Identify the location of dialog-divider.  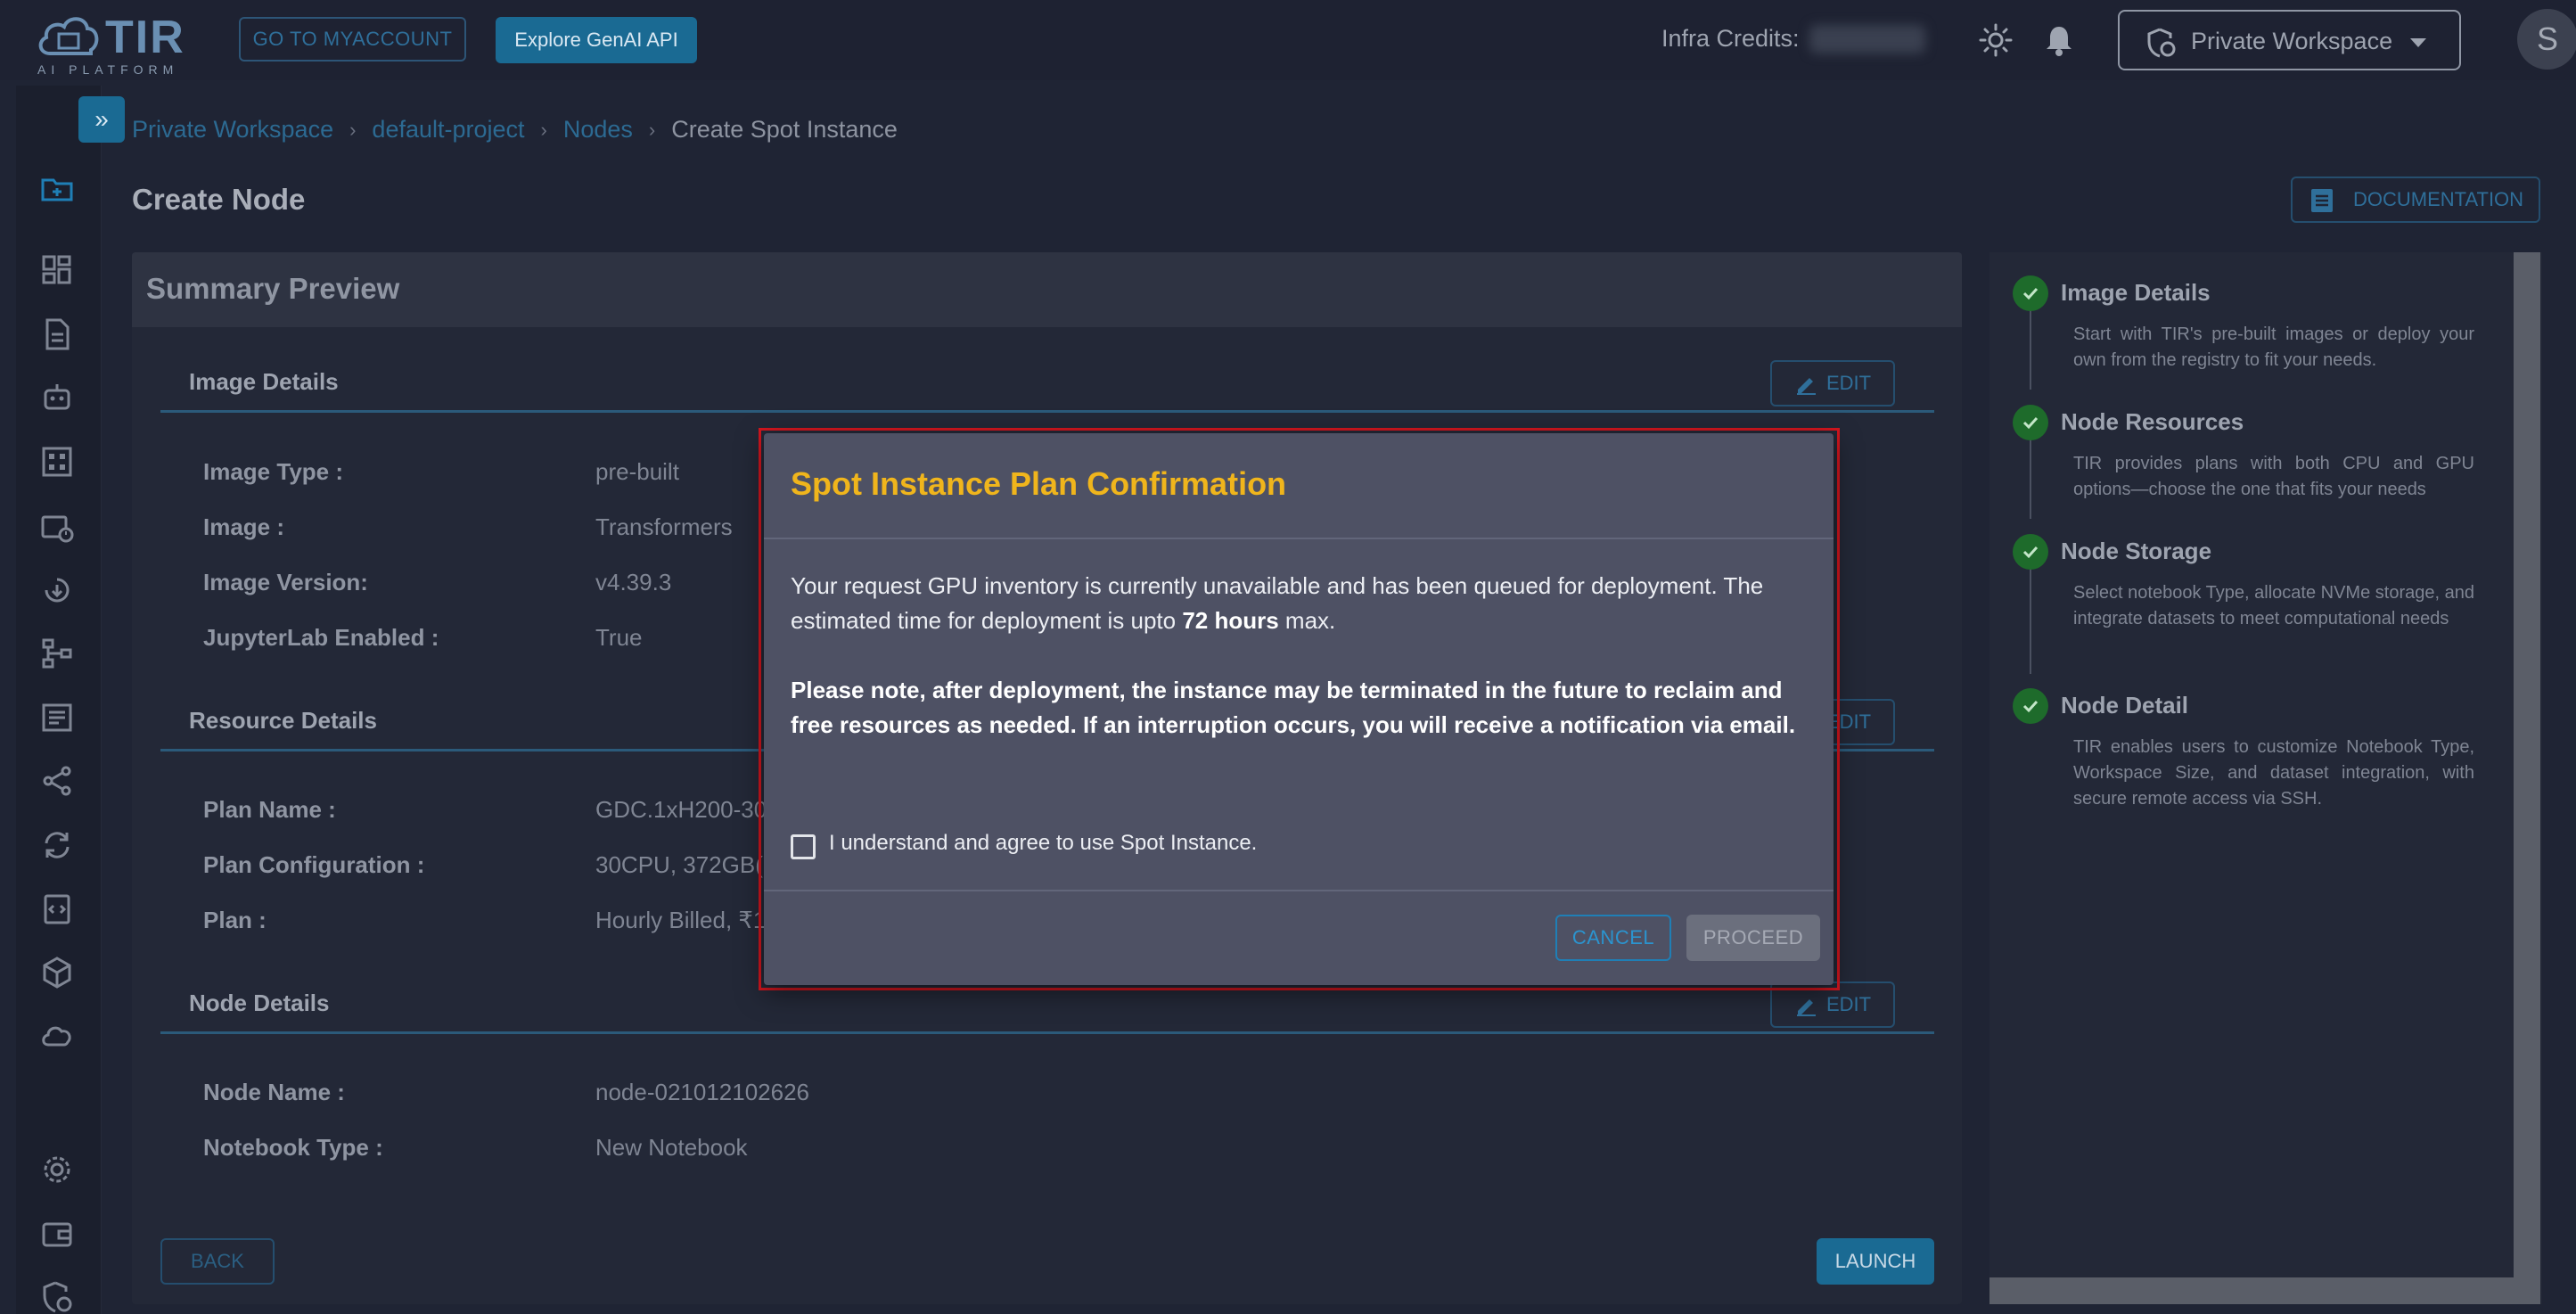
(1299, 538).